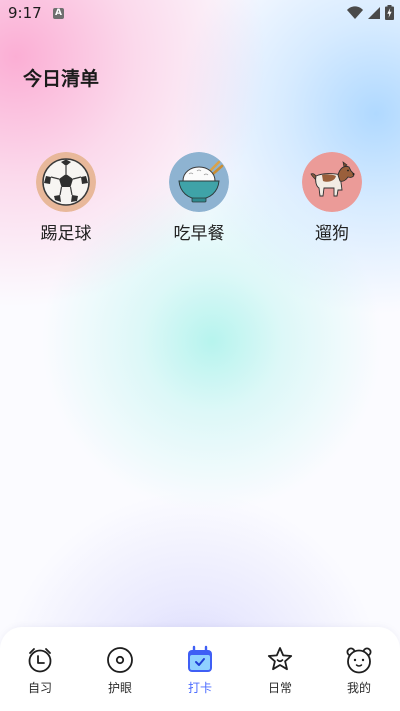 This screenshot has height=711, width=400. Describe the element at coordinates (66, 234) in the screenshot. I see `task-label: 踢足球` at that location.